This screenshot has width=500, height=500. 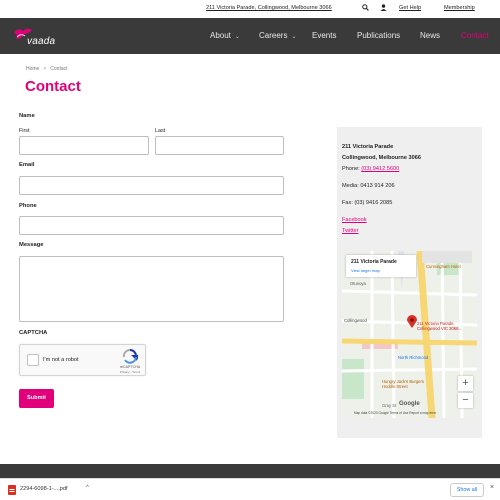 What do you see at coordinates (33, 333) in the screenshot?
I see `captcha-label: CAPTCHA` at bounding box center [33, 333].